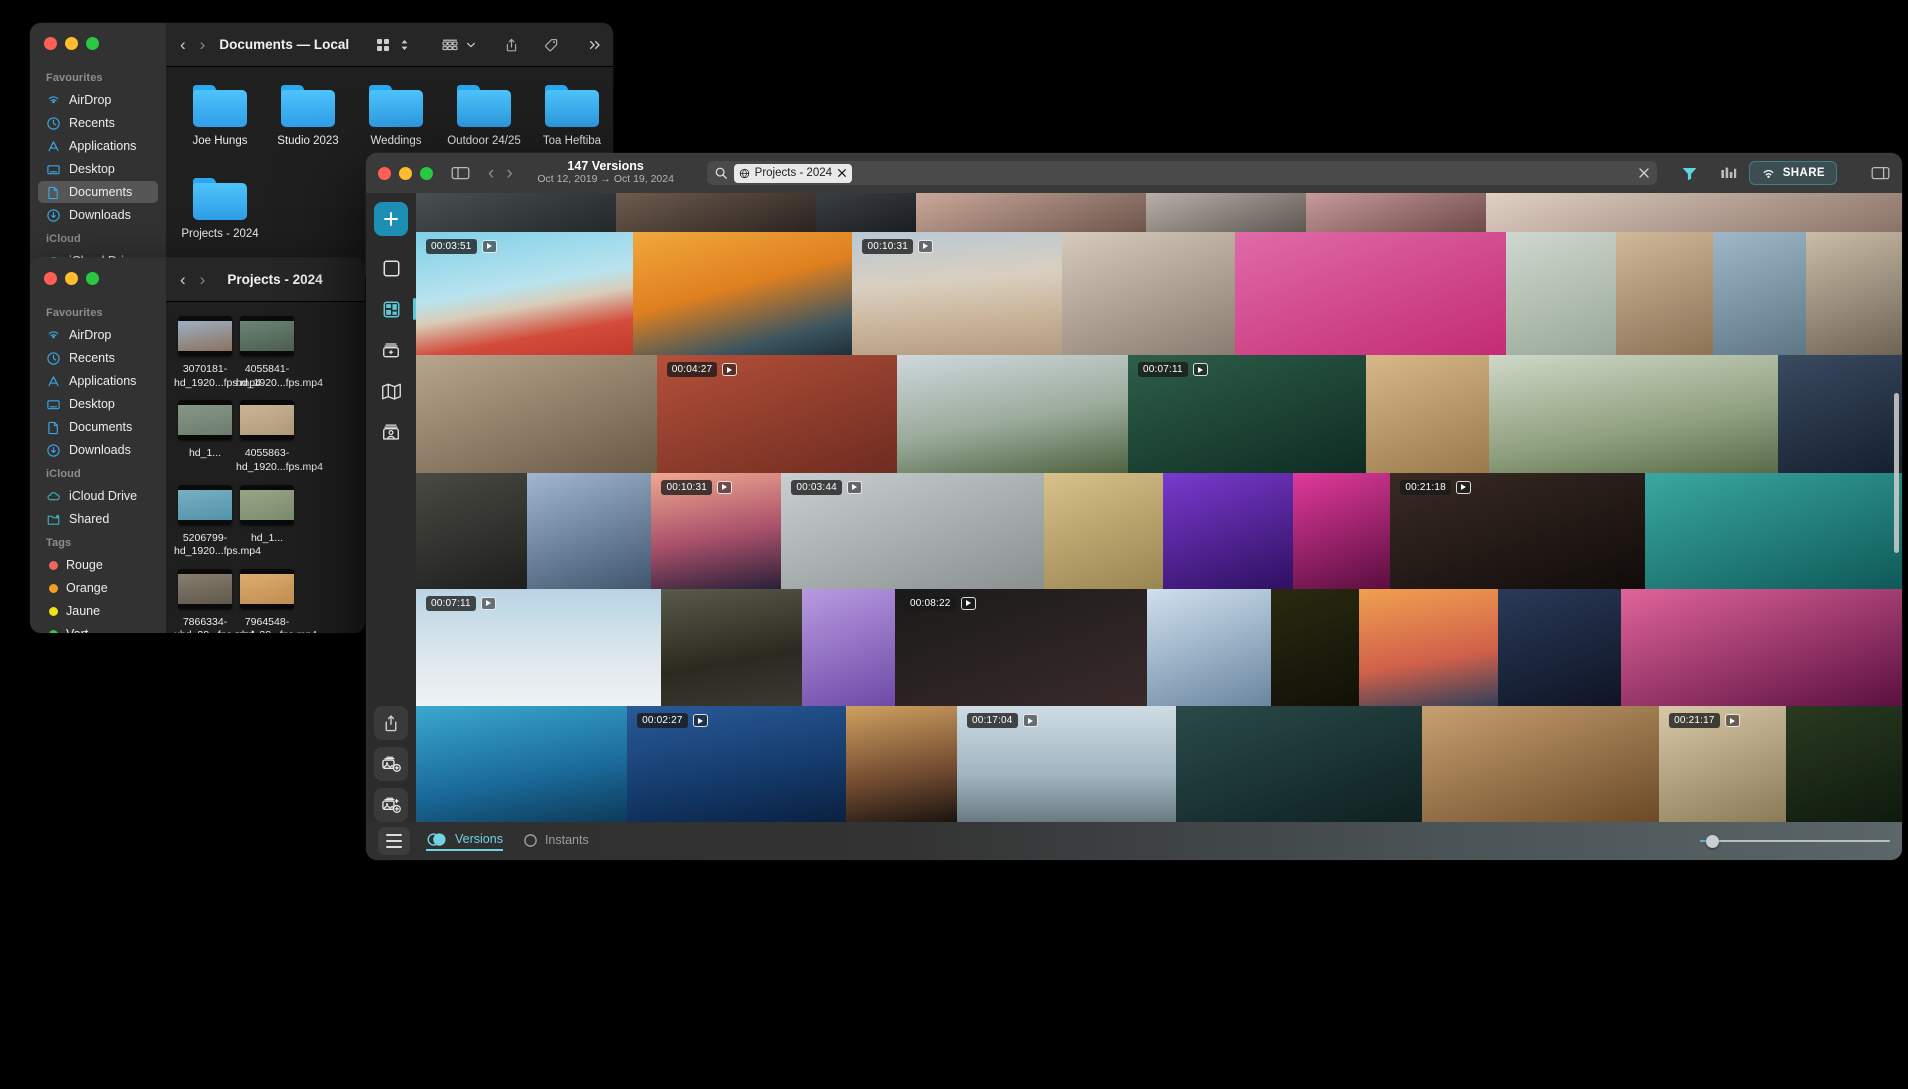 The height and width of the screenshot is (1089, 1908). I want to click on media-thumbnail: 00:03:44, so click(912, 530).